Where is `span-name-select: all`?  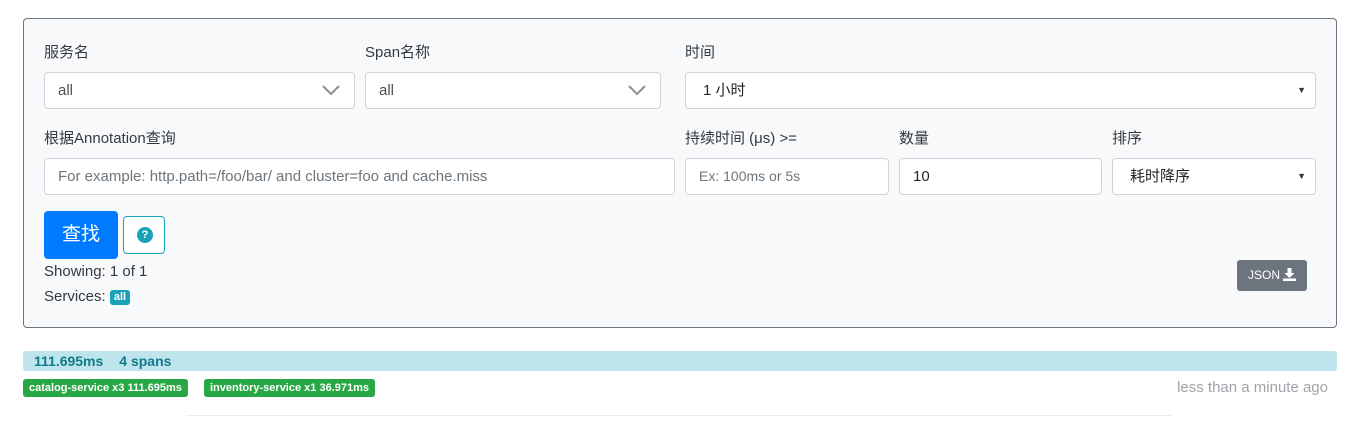 span-name-select: all is located at coordinates (513, 90).